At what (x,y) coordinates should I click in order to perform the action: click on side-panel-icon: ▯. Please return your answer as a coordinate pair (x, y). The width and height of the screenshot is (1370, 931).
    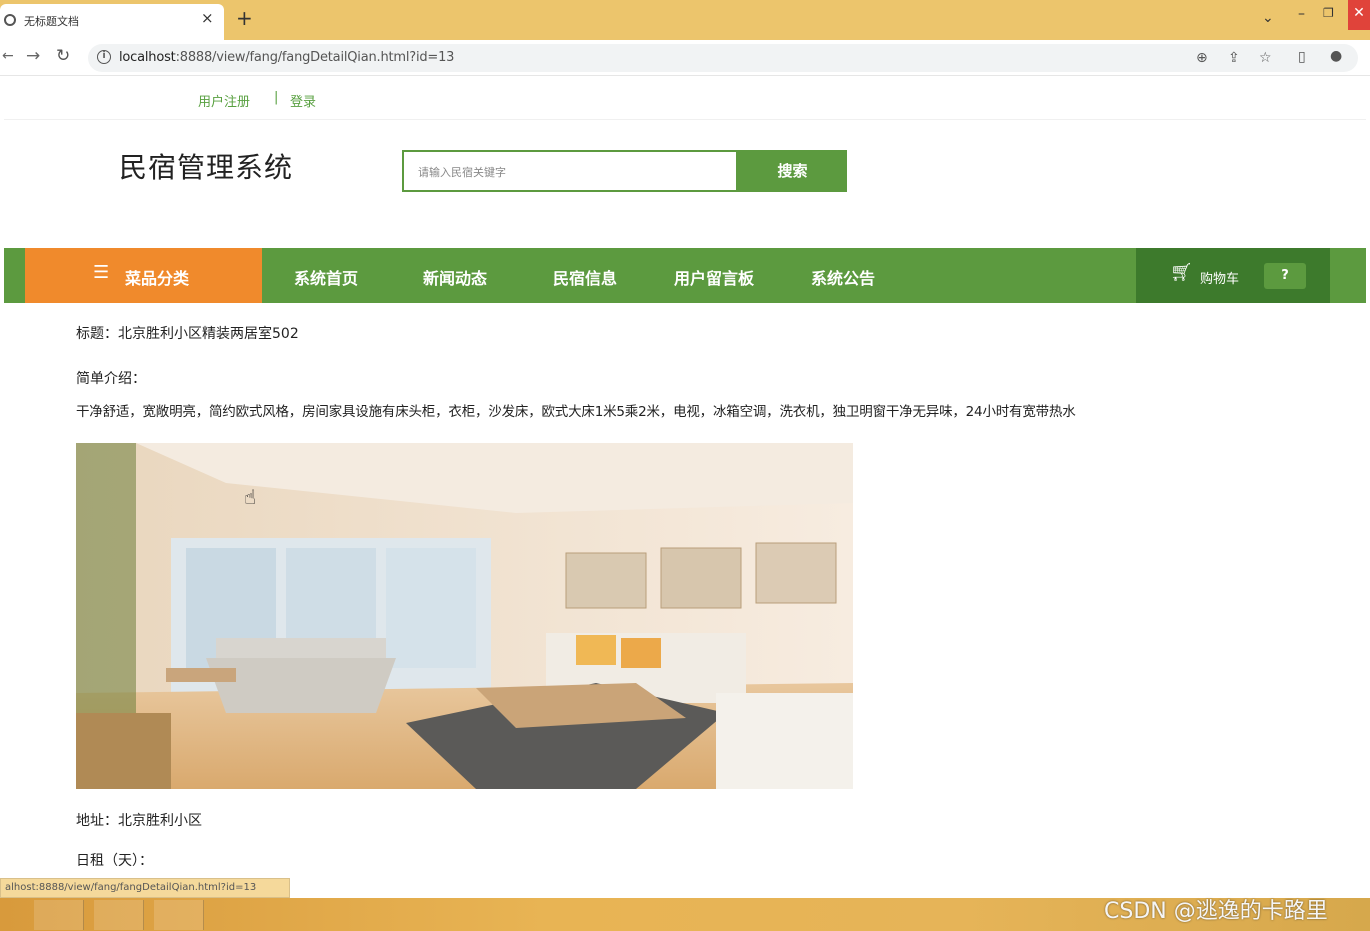
    Looking at the image, I should click on (1302, 57).